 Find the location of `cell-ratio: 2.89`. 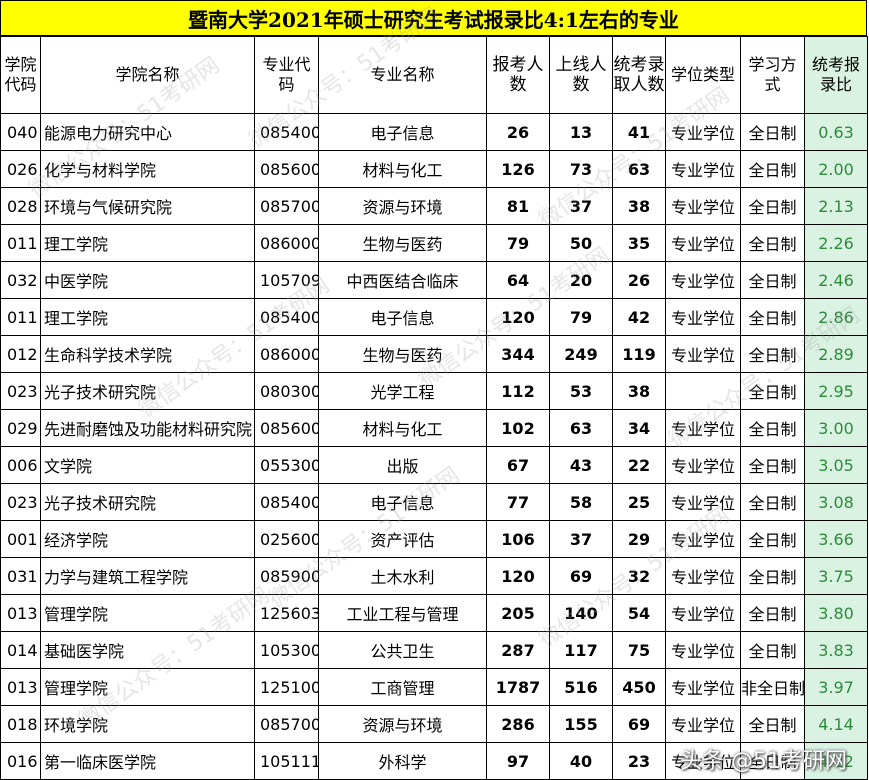

cell-ratio: 2.89 is located at coordinates (836, 354).